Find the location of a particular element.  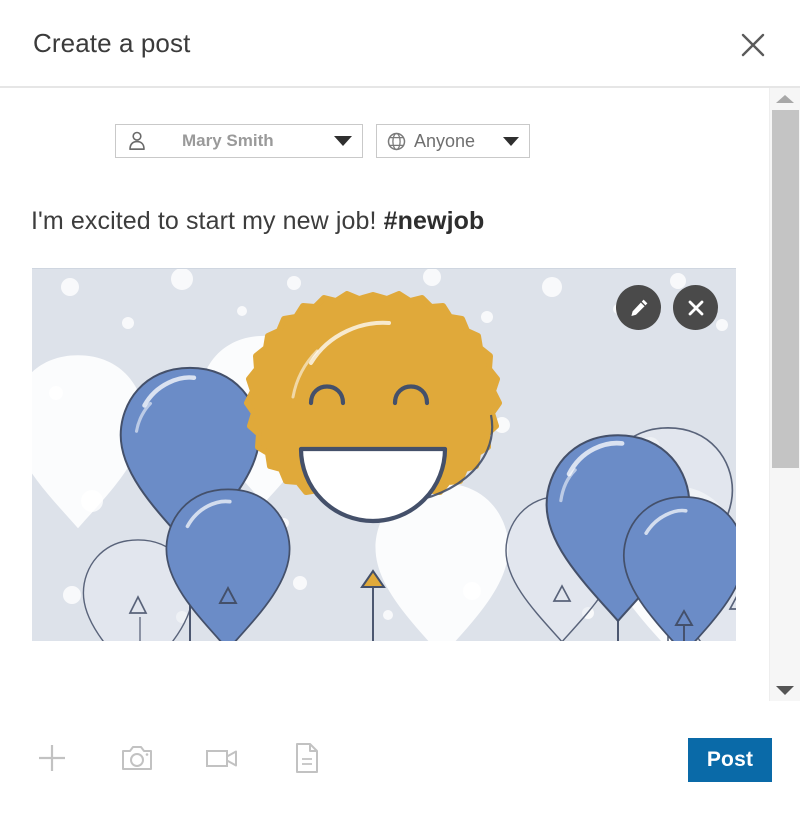

vertical-scrollbar is located at coordinates (784, 394).